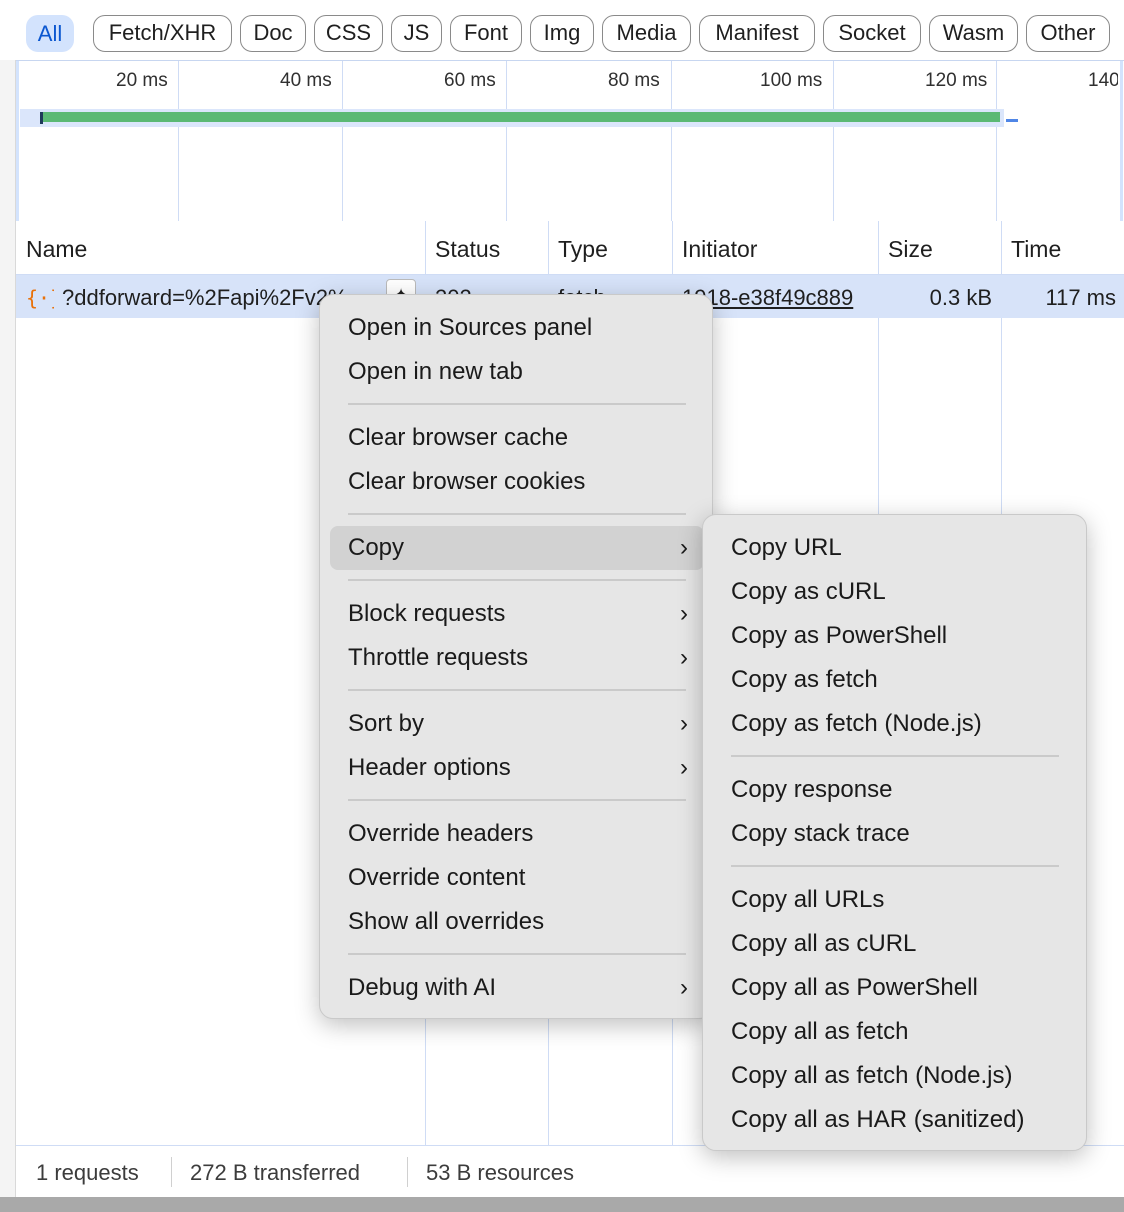 Image resolution: width=1124 pixels, height=1212 pixels. What do you see at coordinates (895, 1120) in the screenshot?
I see `menu-copy-all-har: Copy all as HAR (sanitized)` at bounding box center [895, 1120].